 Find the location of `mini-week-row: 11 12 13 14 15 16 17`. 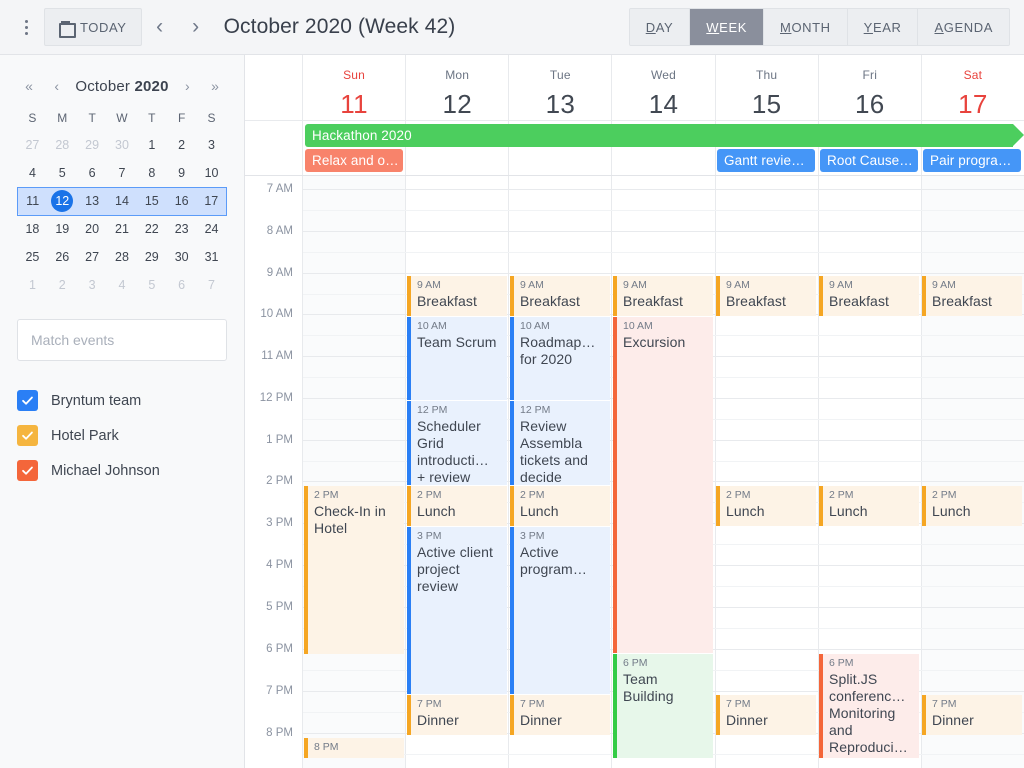

mini-week-row: 11 12 13 14 15 16 17 is located at coordinates (122, 201).